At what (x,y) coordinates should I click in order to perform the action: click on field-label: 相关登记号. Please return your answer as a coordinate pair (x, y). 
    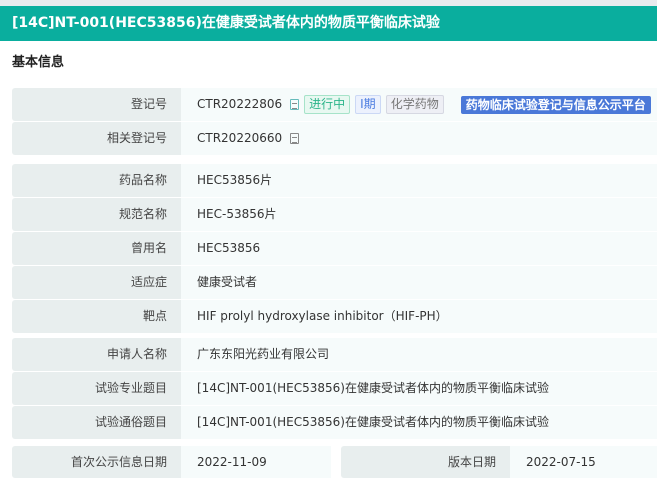
    Looking at the image, I should click on (96, 138).